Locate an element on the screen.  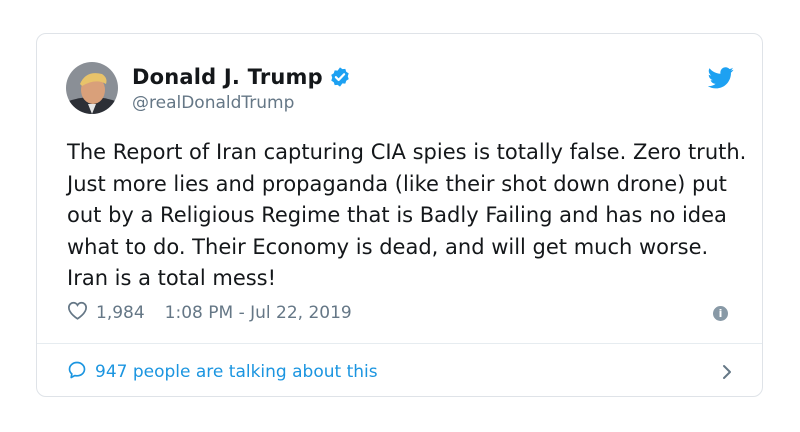
author-name-row: Donald J. Trump is located at coordinates (241, 77).